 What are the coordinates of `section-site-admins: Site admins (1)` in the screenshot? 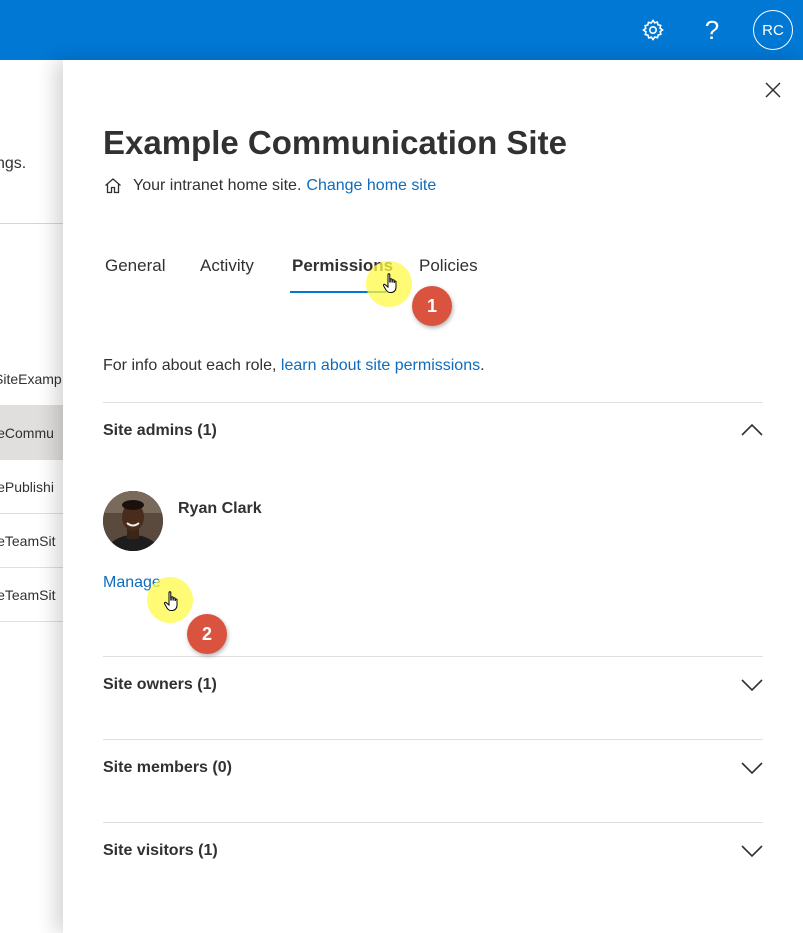 It's located at (160, 431).